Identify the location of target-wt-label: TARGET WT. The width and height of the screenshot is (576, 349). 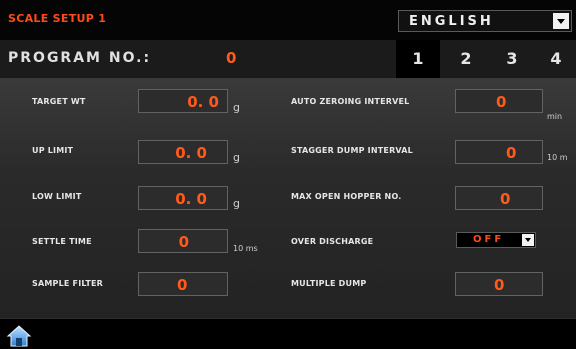
(59, 101).